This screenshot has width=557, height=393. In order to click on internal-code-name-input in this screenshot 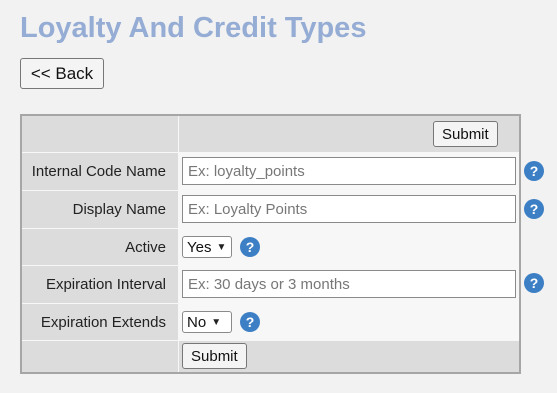, I will do `click(349, 171)`.